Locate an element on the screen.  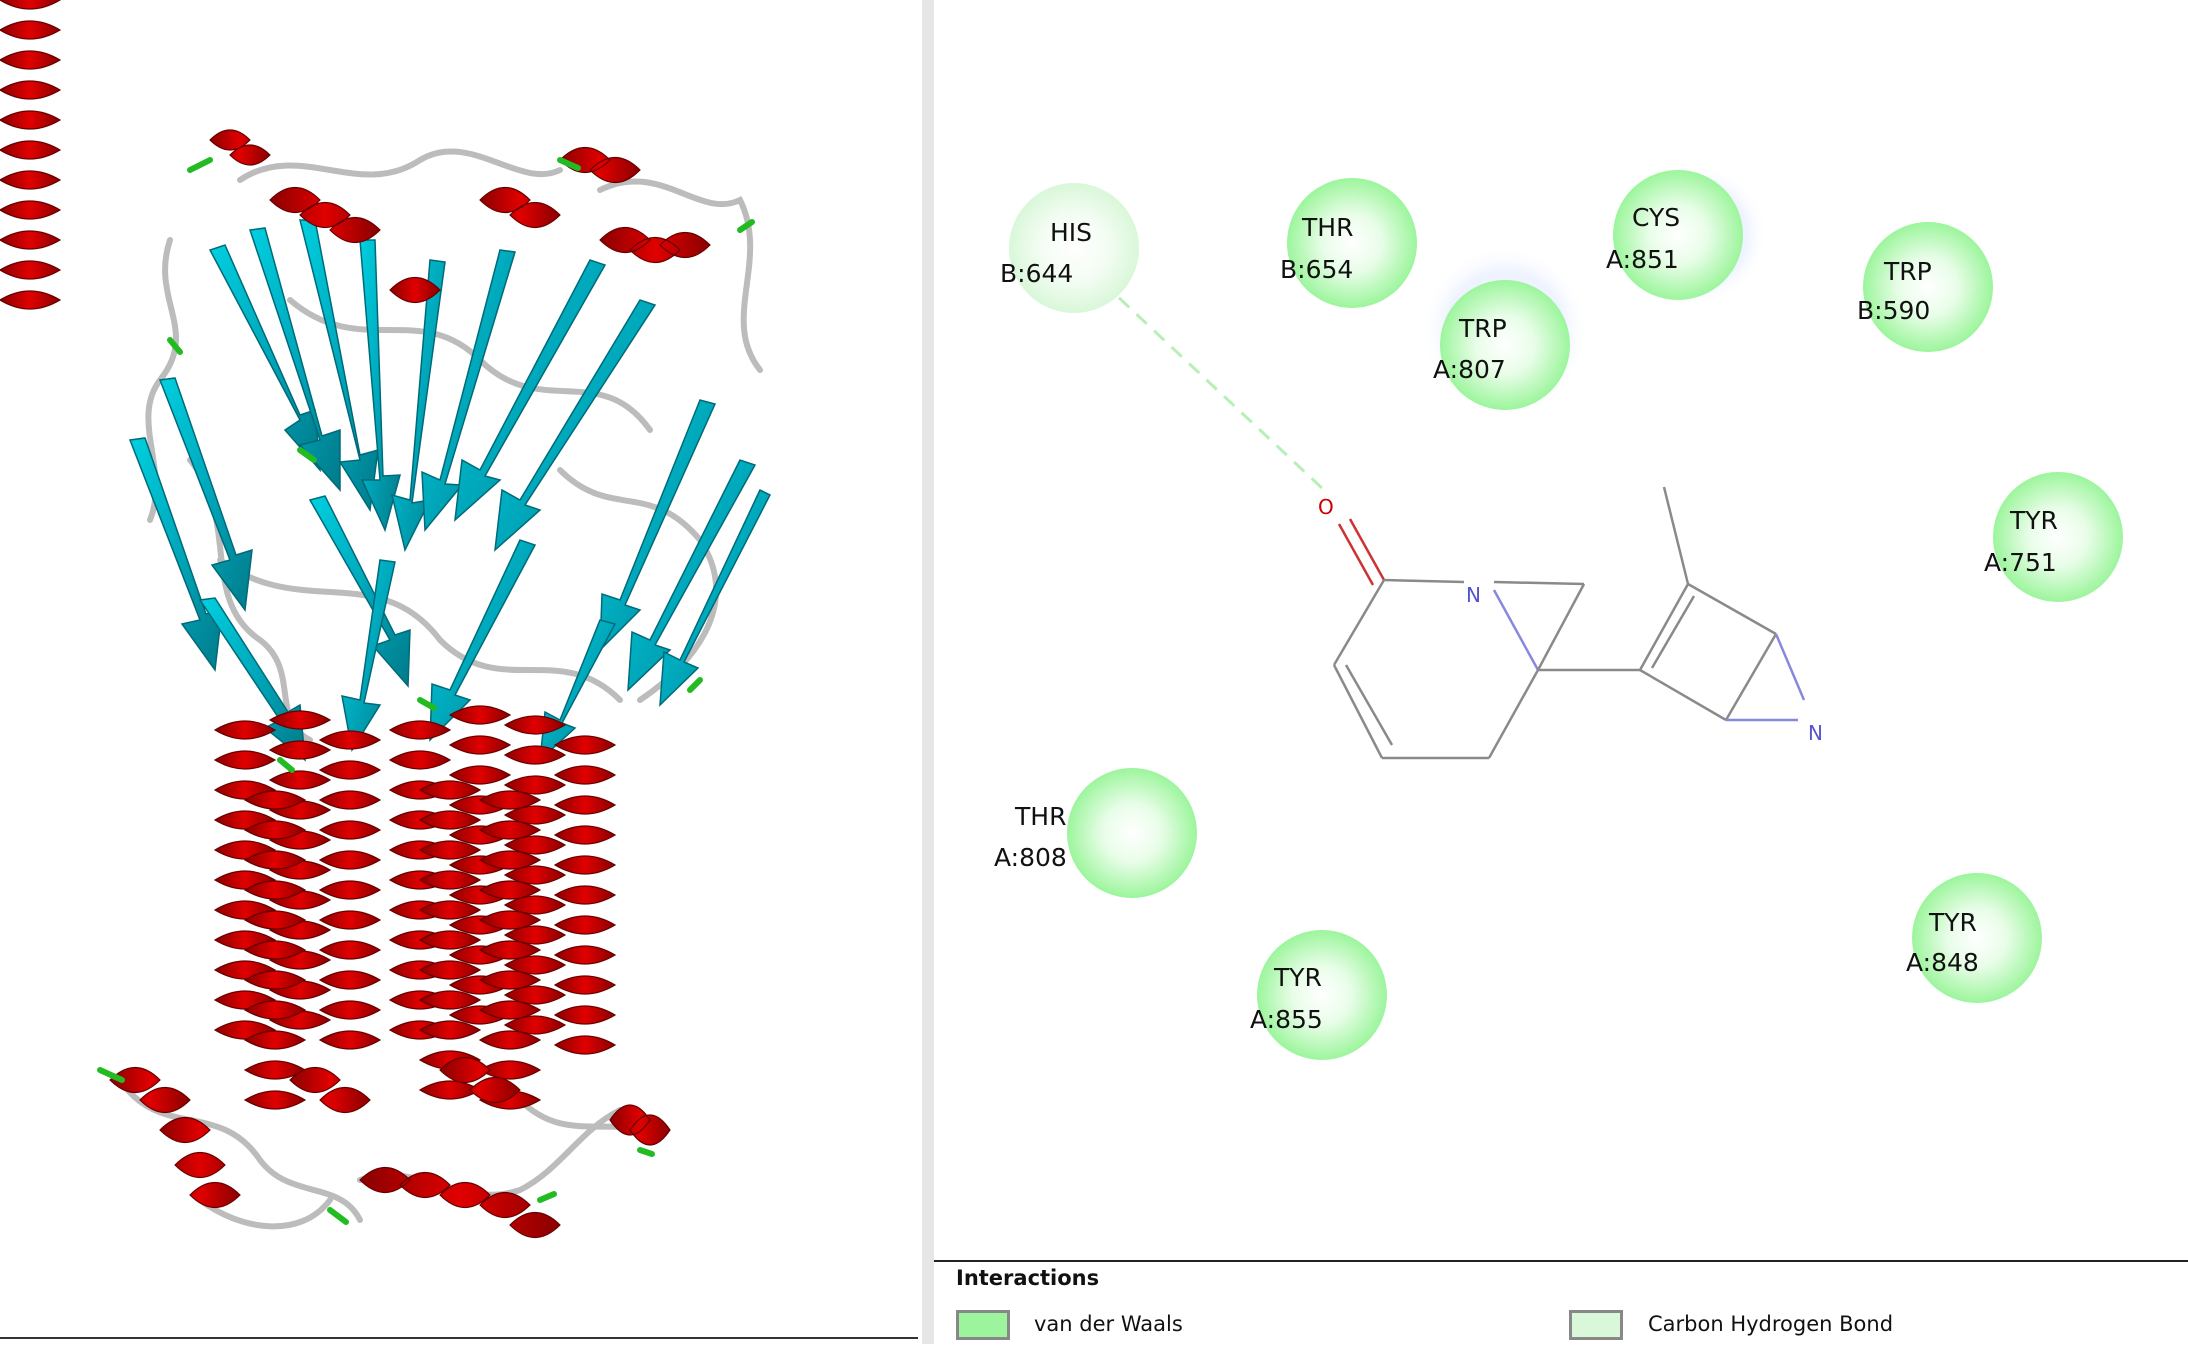
residue-his-b644: HIS B:644 is located at coordinates (1069, 248).